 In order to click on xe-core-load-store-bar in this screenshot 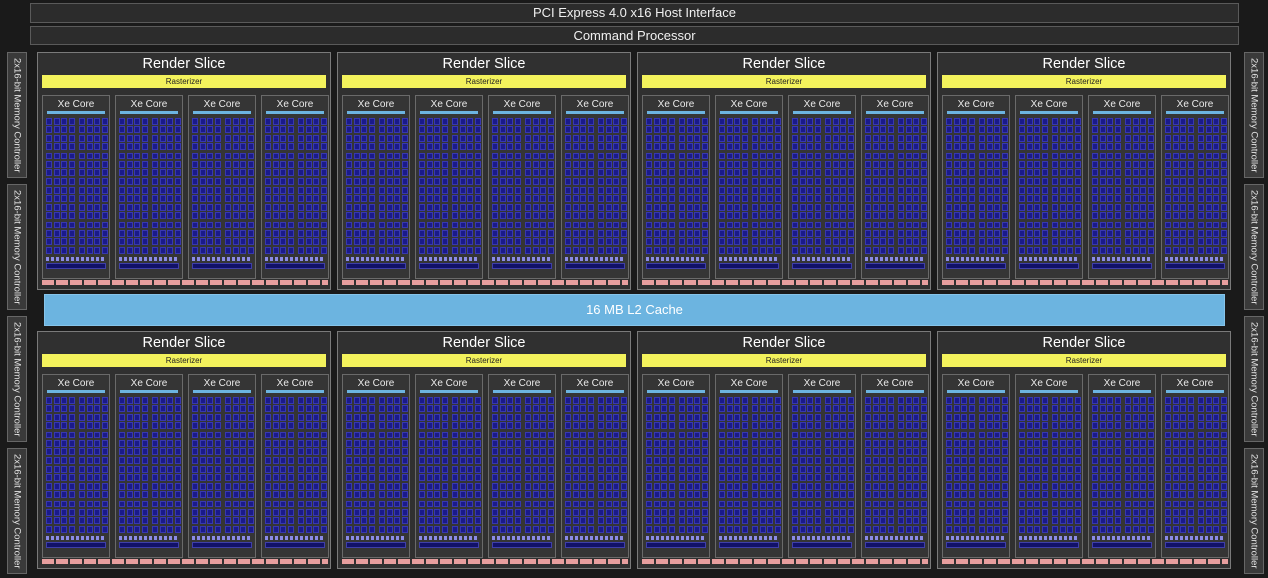, I will do `click(676, 259)`.